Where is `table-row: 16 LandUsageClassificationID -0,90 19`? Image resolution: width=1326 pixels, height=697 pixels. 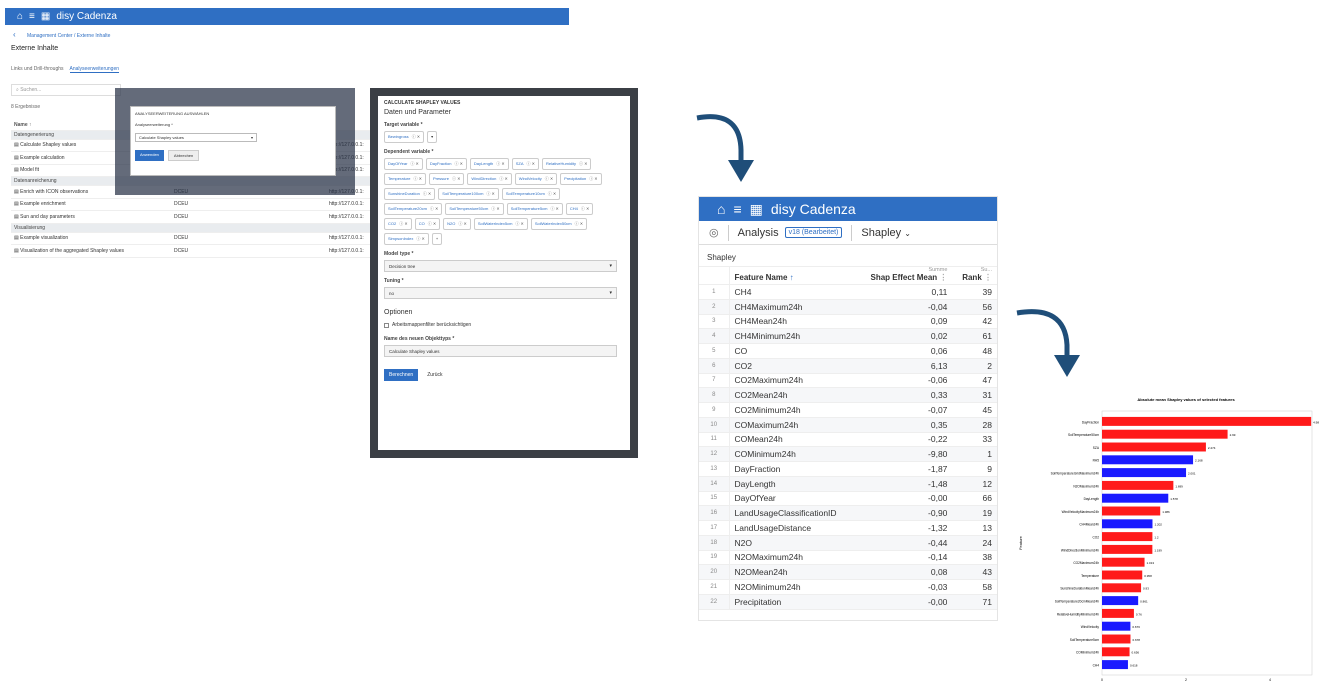
table-row: 16 LandUsageClassificationID -0,90 19 is located at coordinates (848, 513).